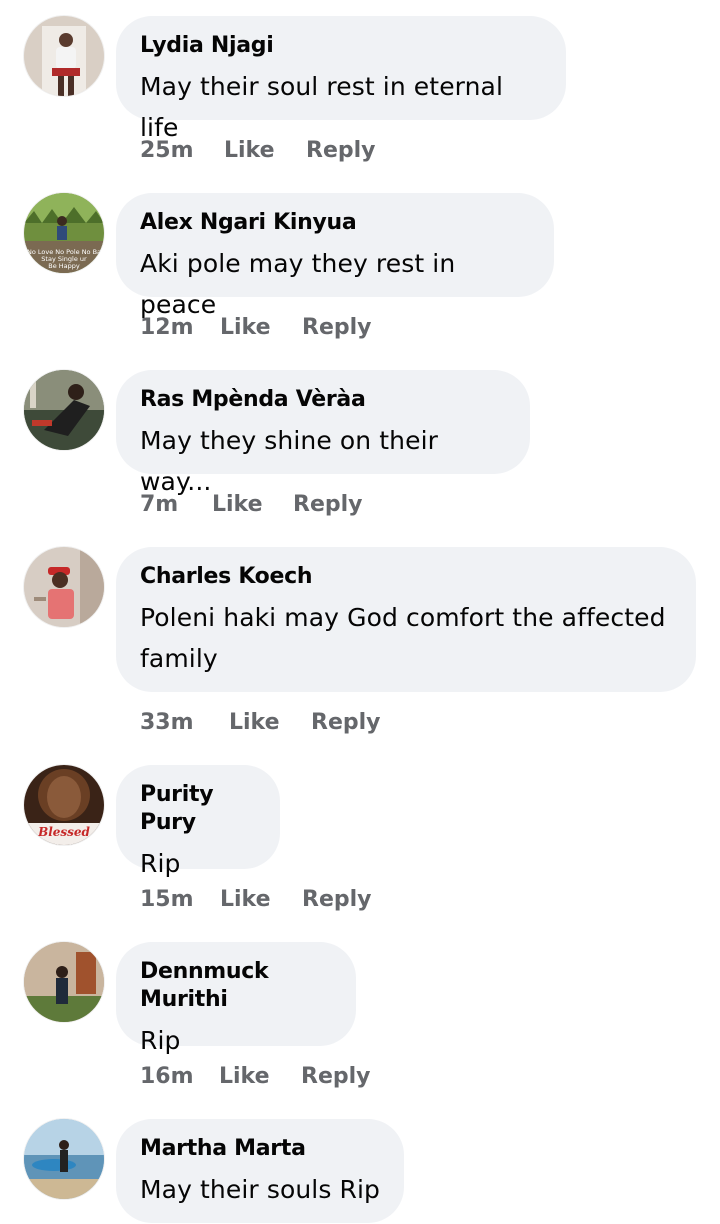 The height and width of the screenshot is (1224, 720). I want to click on comment-author: Lydia Njagi, so click(341, 38).